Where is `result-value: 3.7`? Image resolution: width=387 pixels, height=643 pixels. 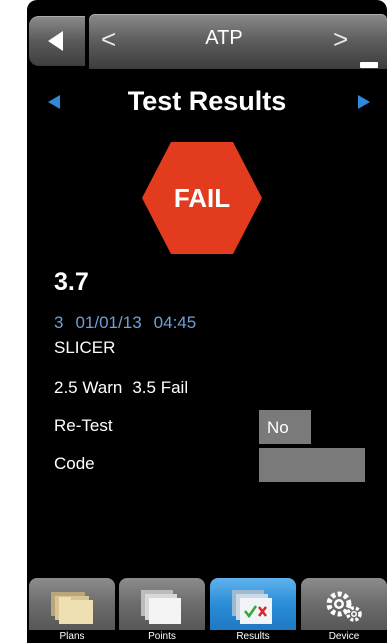
result-value: 3.7 is located at coordinates (71, 282).